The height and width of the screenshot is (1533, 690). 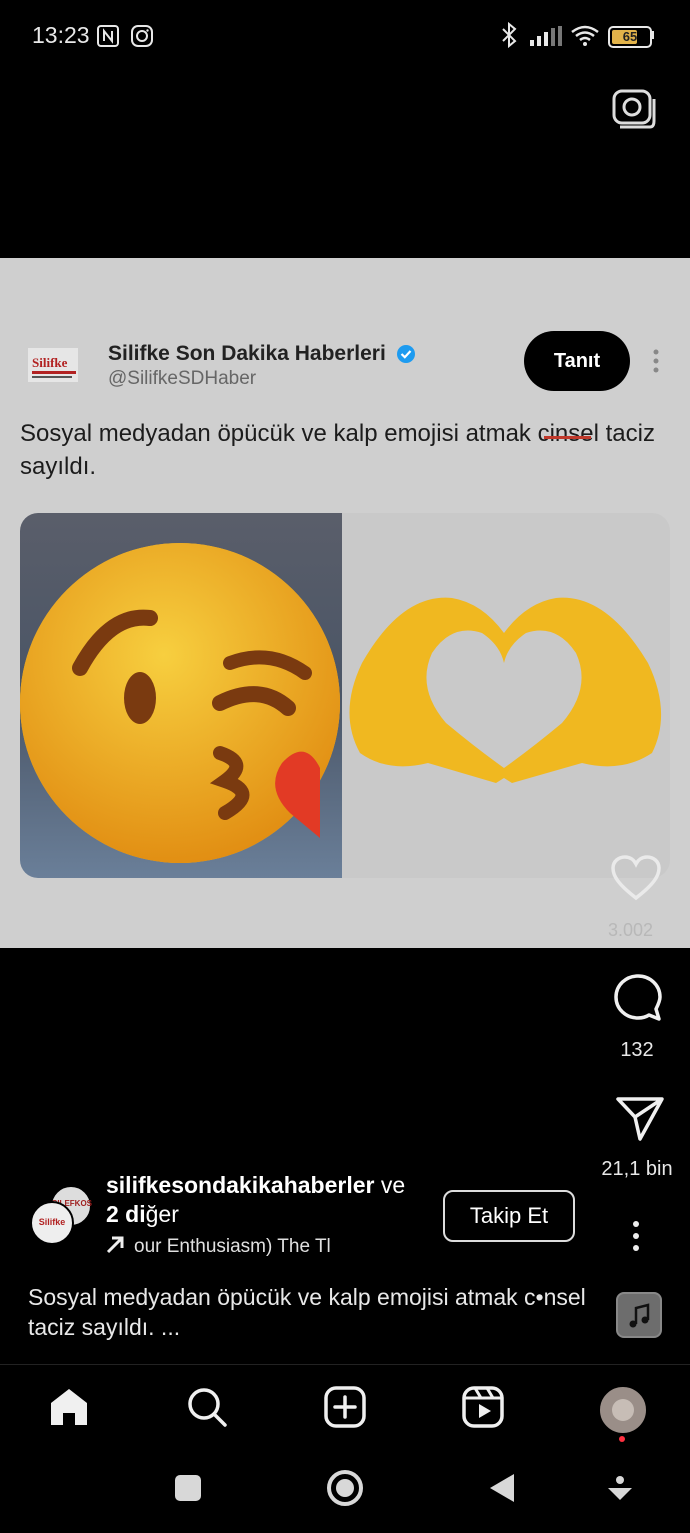 I want to click on battery-icon: 65, so click(x=630, y=37).